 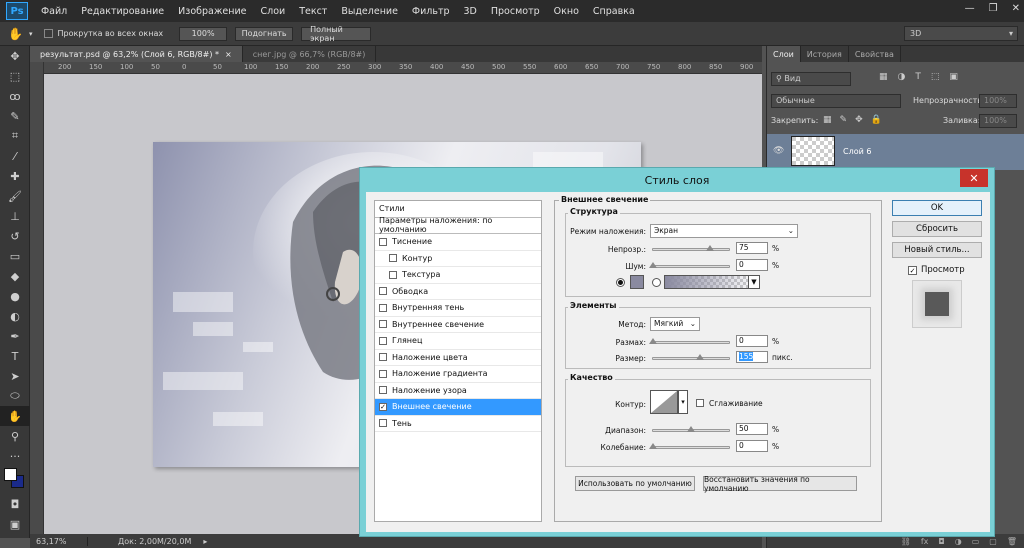 I want to click on hand-tool-icon: ✋, so click(x=15, y=416).